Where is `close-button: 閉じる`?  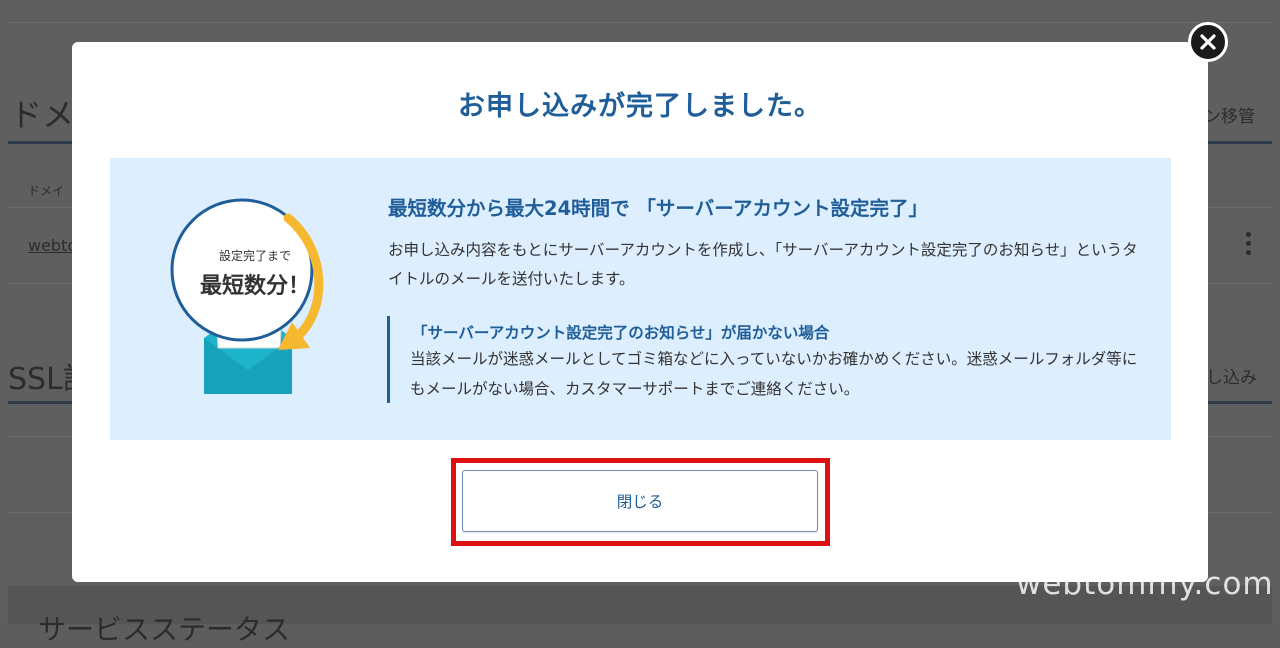 close-button: 閉じる is located at coordinates (640, 501).